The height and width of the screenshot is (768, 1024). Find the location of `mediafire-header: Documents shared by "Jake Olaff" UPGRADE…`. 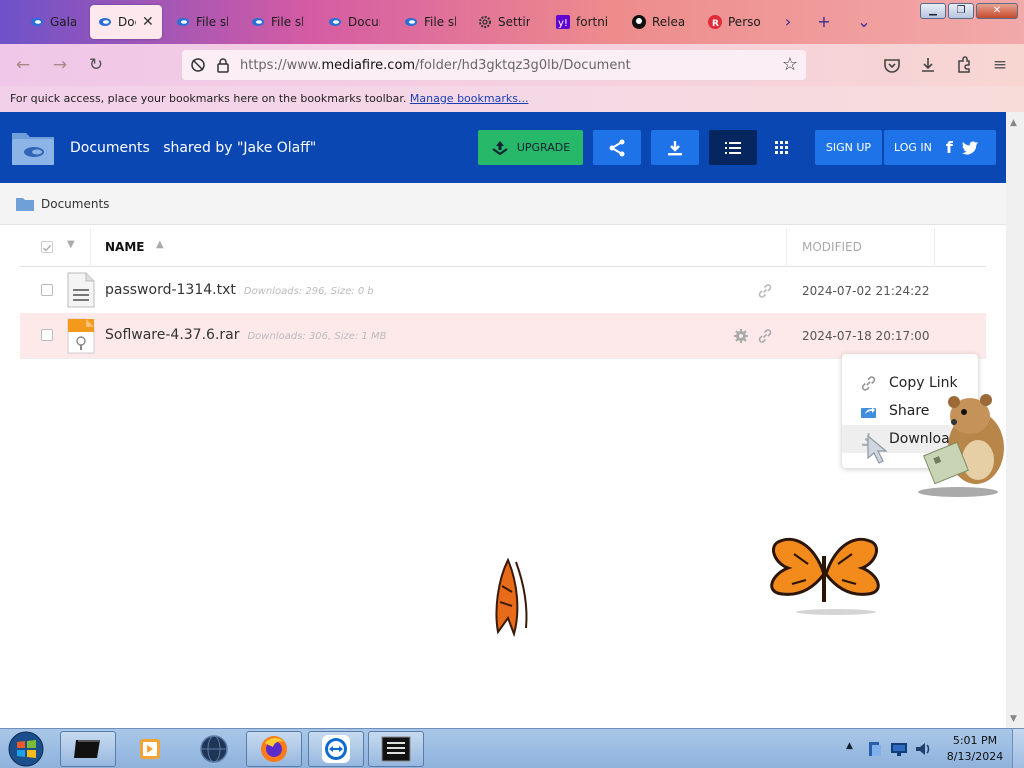

mediafire-header: Documents shared by "Jake Olaff" UPGRADE… is located at coordinates (503, 147).